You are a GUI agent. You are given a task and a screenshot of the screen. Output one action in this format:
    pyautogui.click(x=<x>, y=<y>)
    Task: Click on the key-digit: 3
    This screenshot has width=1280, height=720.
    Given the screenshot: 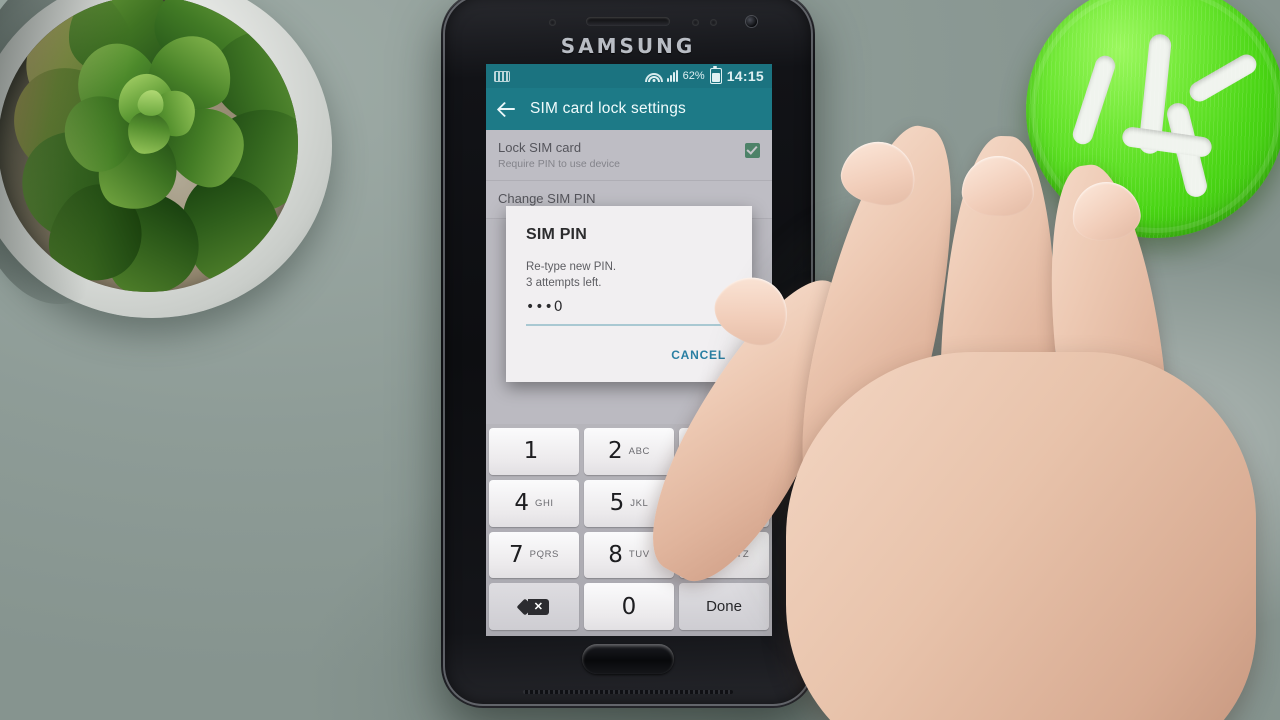 What is the action you would take?
    pyautogui.click(x=710, y=451)
    